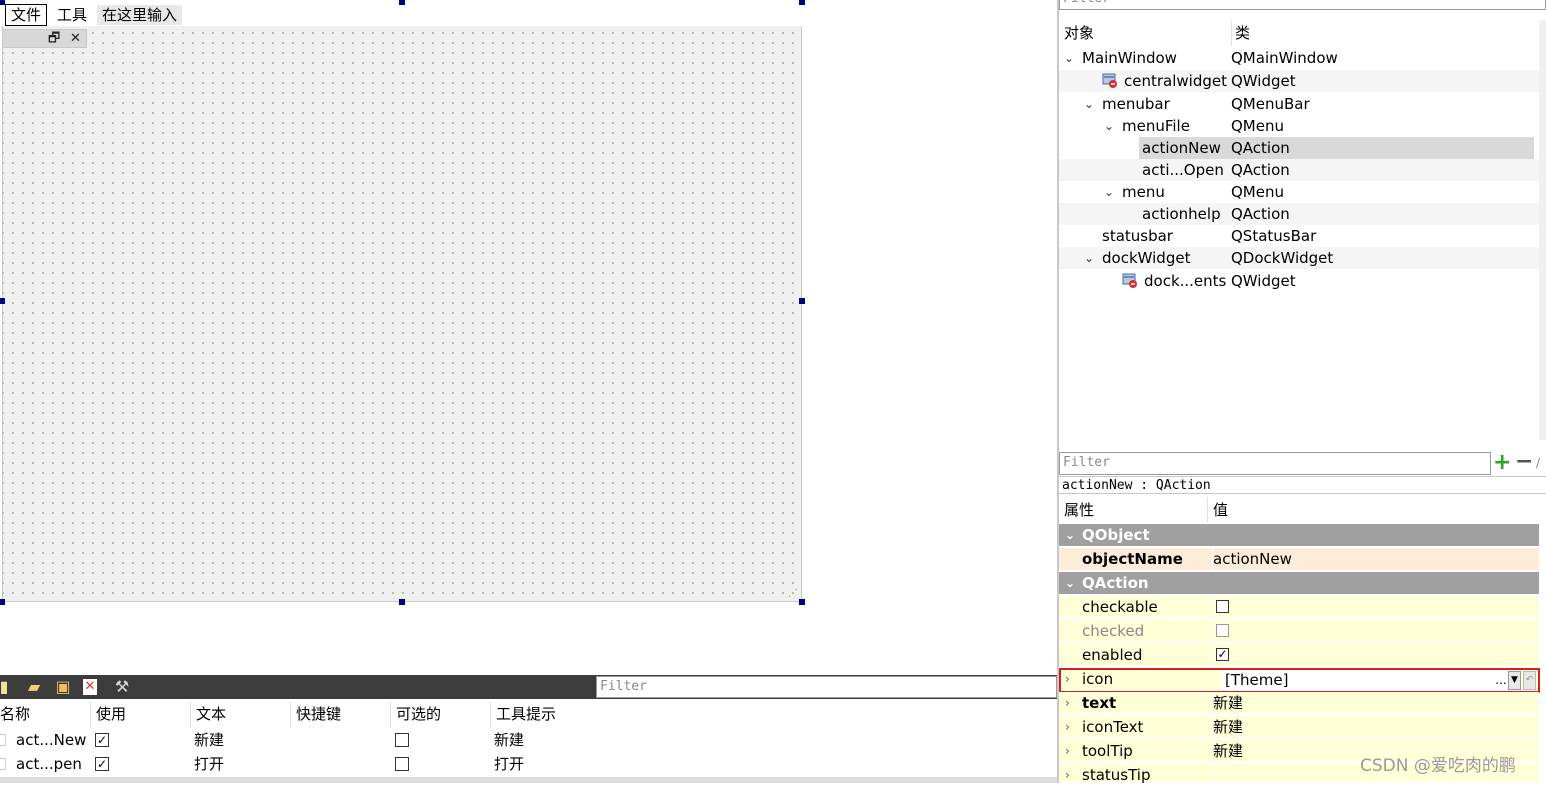 This screenshot has height=787, width=1546. What do you see at coordinates (1524, 462) in the screenshot?
I see `remove-property-minus-icon: −` at bounding box center [1524, 462].